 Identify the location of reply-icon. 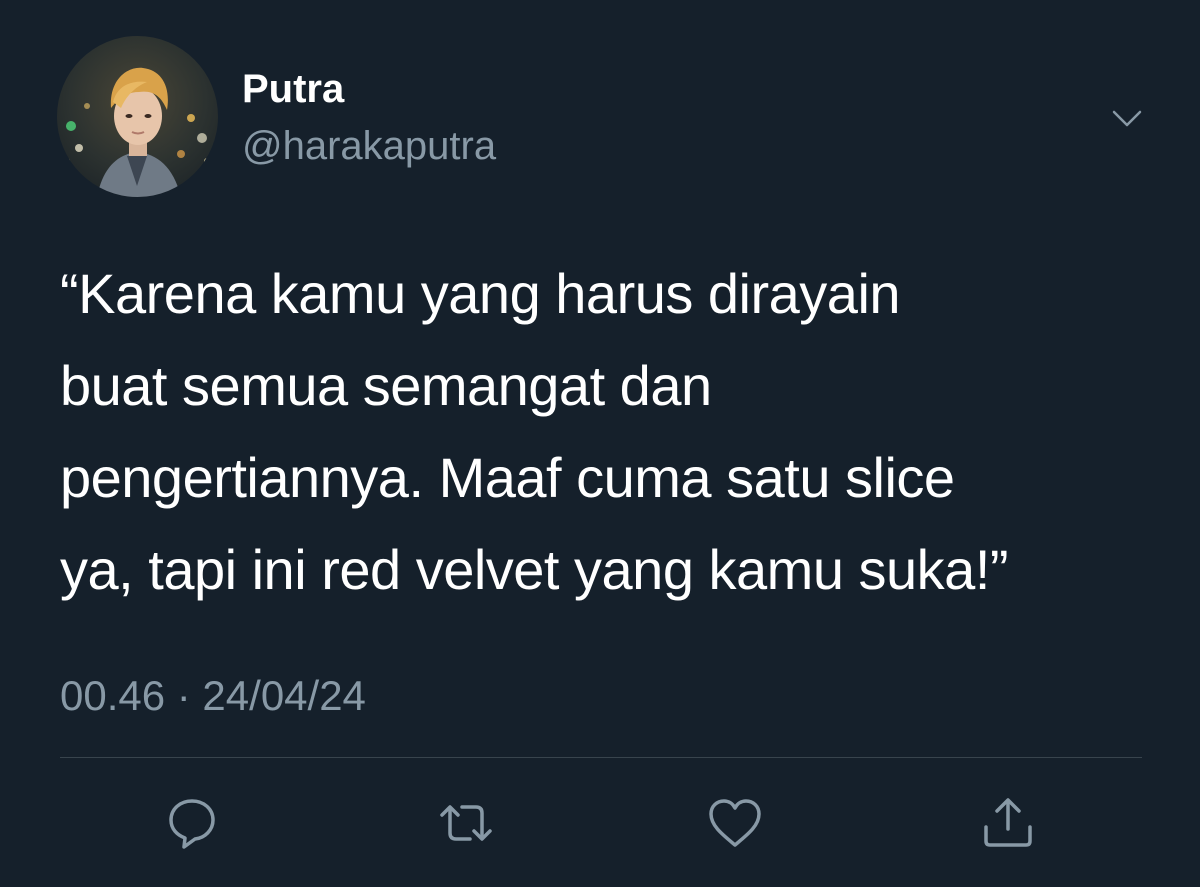
(192, 824).